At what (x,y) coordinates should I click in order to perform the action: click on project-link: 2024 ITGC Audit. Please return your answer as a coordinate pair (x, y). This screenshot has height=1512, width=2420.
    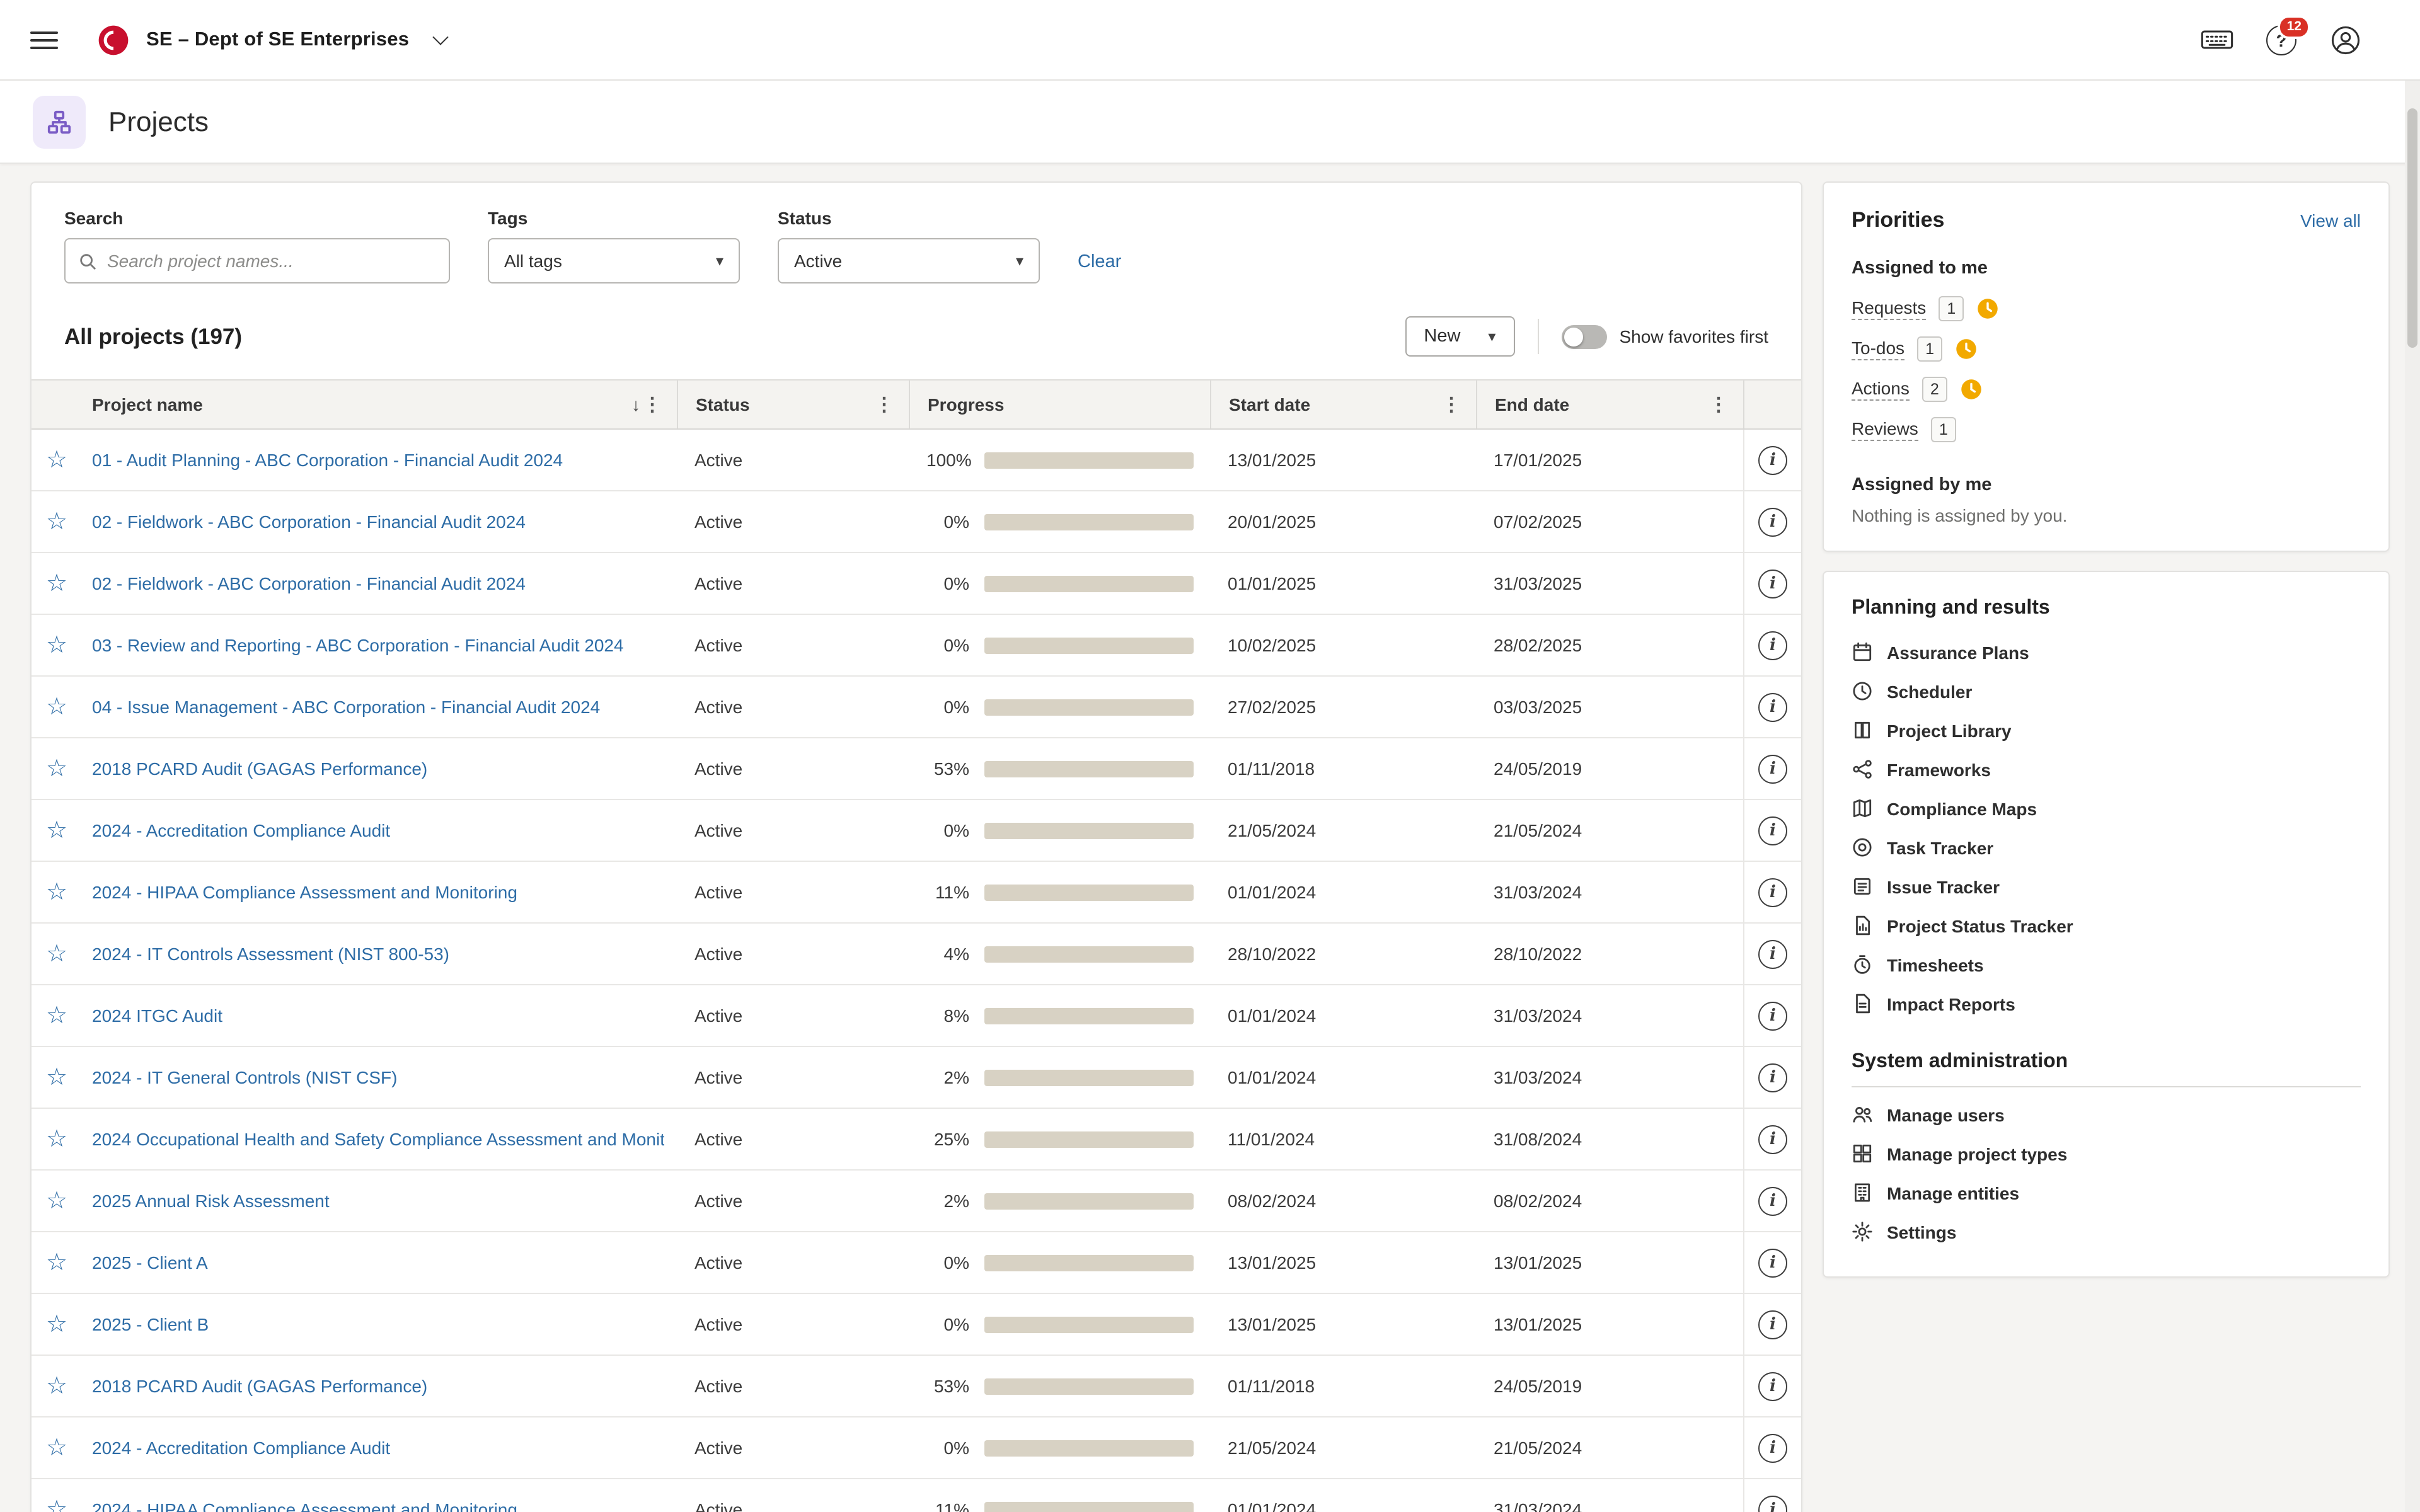
    Looking at the image, I should click on (378, 1016).